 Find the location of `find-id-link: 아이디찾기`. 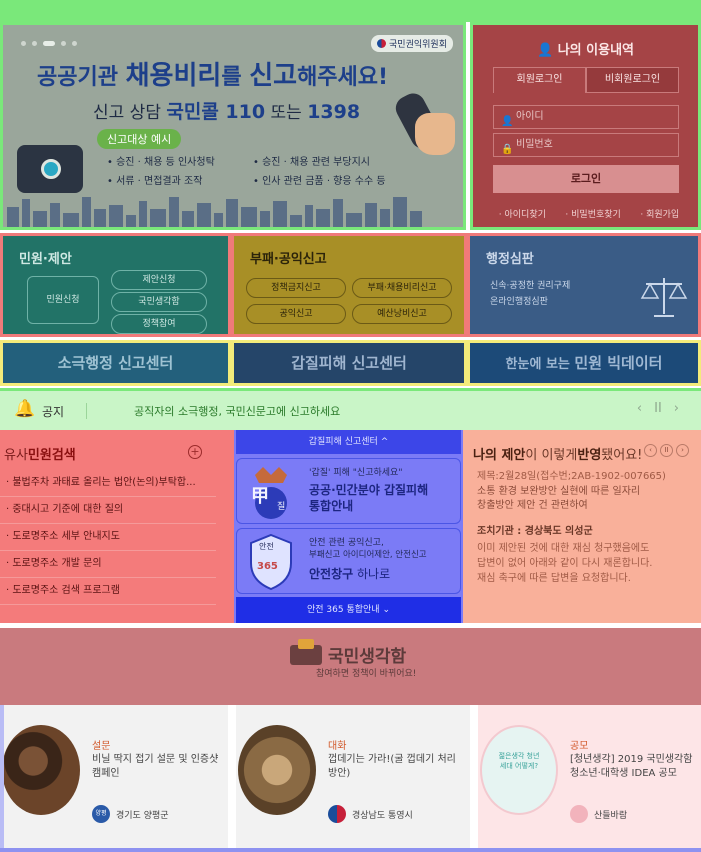

find-id-link: 아이디찾기 is located at coordinates (522, 213).